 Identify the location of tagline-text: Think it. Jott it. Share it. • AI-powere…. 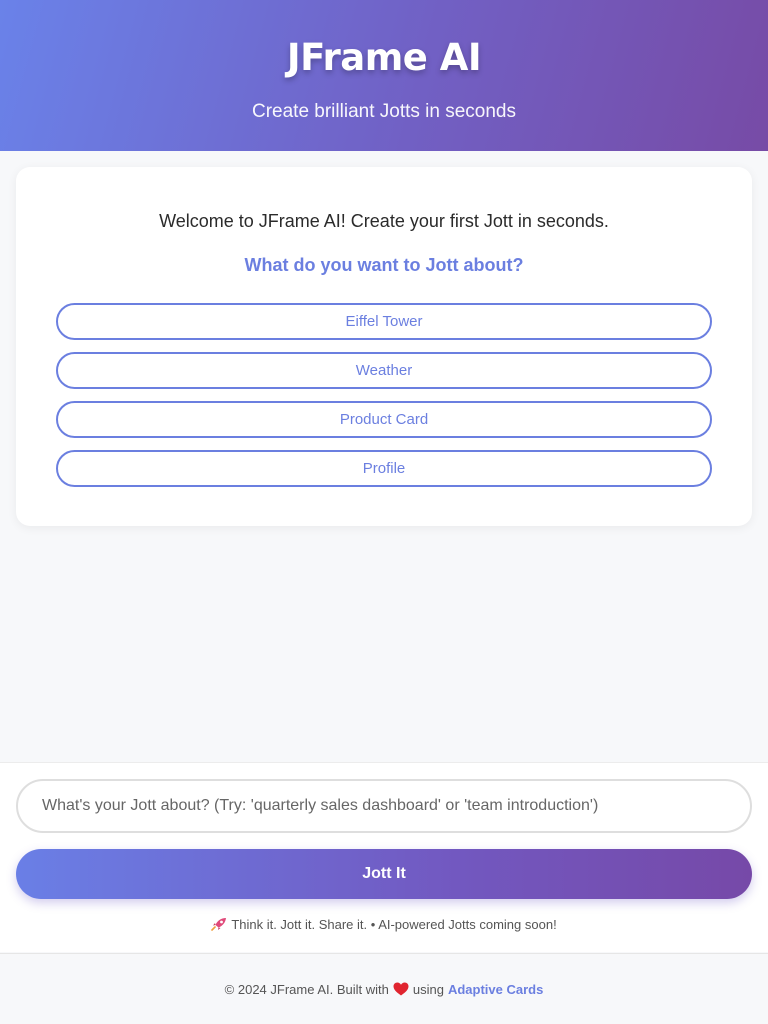
(394, 924).